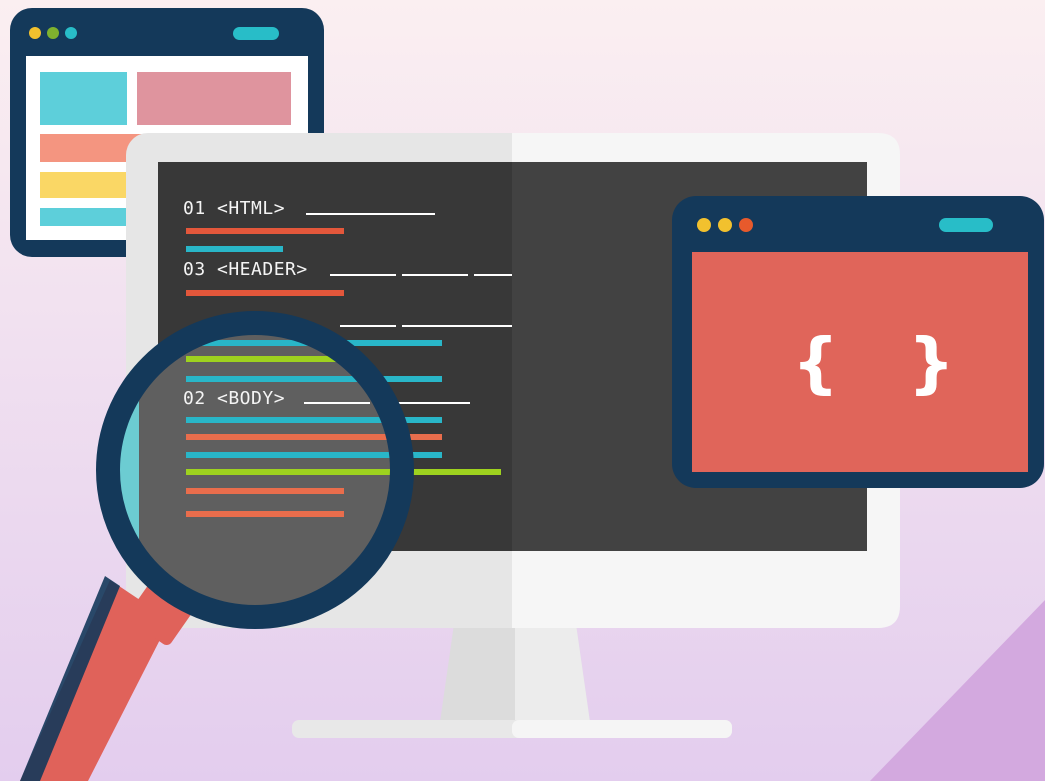 This screenshot has height=781, width=1045. Describe the element at coordinates (83, 98) in the screenshot. I see `wireframe-block-teal` at that location.